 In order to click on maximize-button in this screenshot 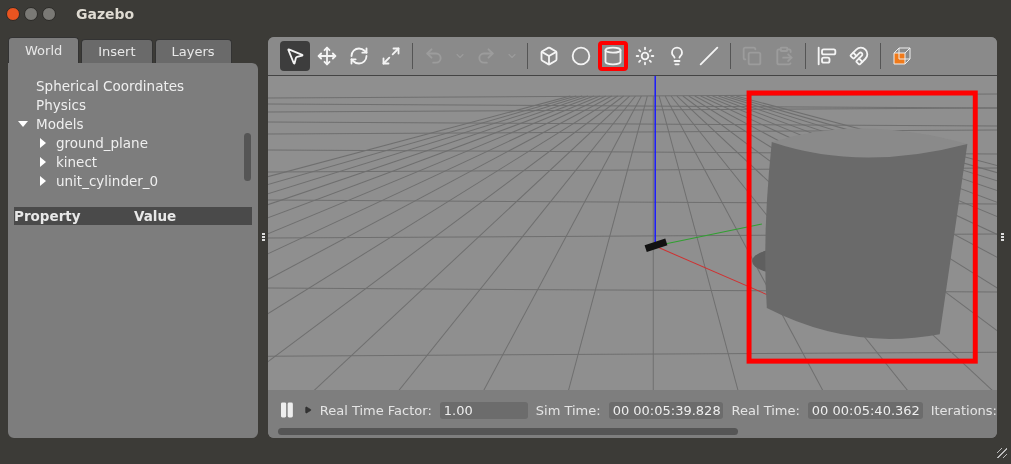, I will do `click(49, 14)`.